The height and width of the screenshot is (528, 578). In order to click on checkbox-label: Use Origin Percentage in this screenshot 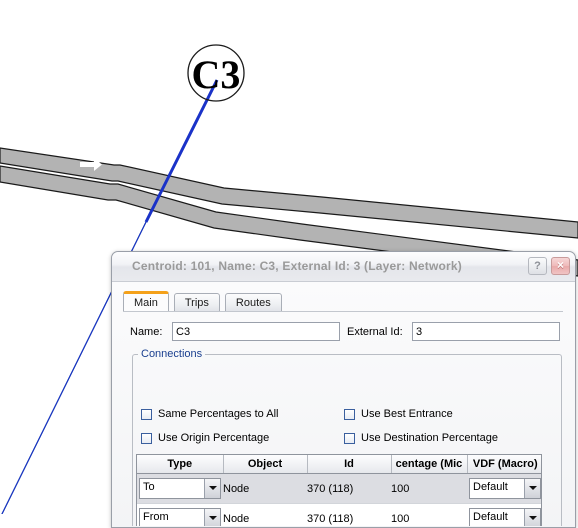, I will do `click(214, 438)`.